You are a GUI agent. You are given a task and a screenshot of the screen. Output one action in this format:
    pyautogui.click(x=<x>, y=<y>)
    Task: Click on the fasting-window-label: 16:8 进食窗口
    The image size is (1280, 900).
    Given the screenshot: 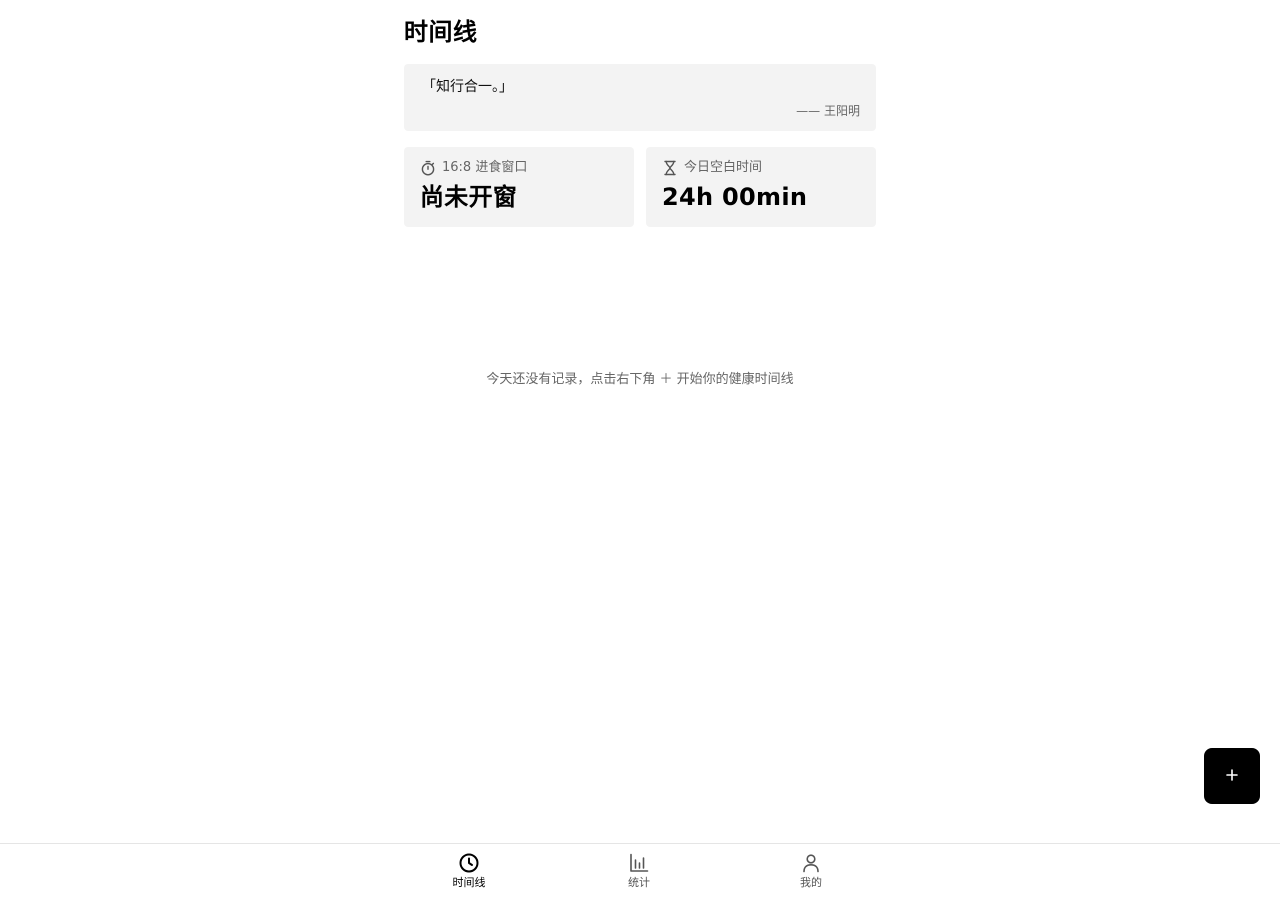 What is the action you would take?
    pyautogui.click(x=485, y=167)
    